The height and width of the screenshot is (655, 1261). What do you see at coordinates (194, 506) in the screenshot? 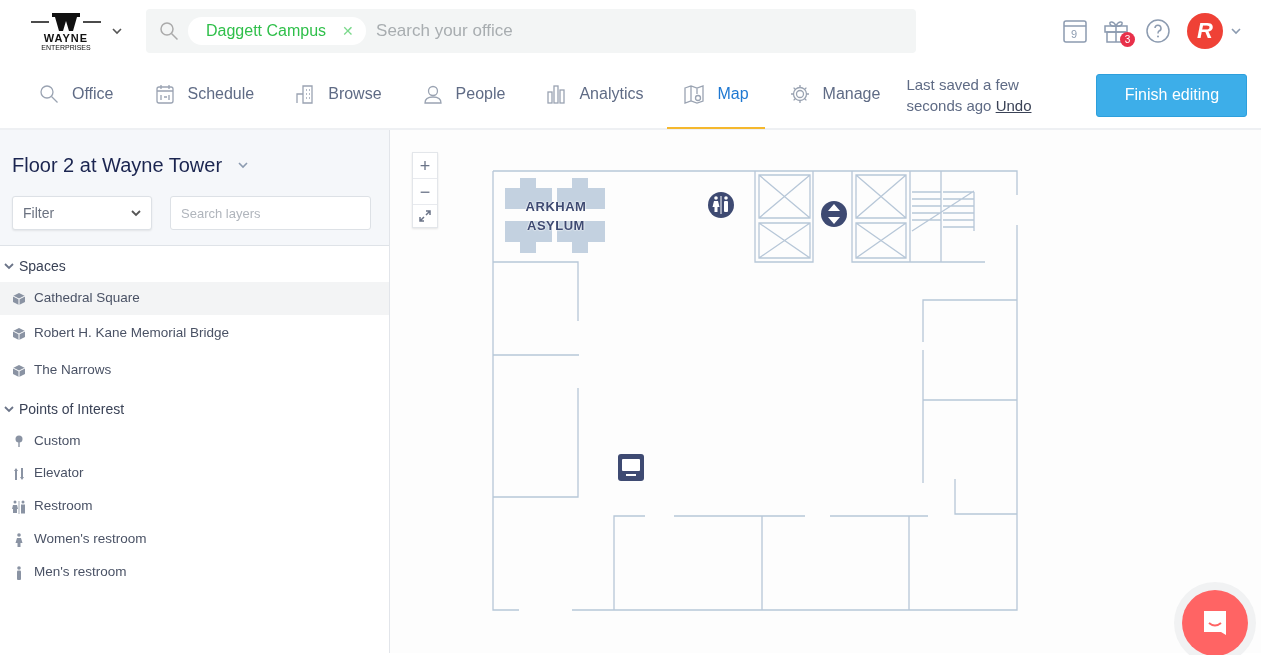
I see `layer-item: Restroom` at bounding box center [194, 506].